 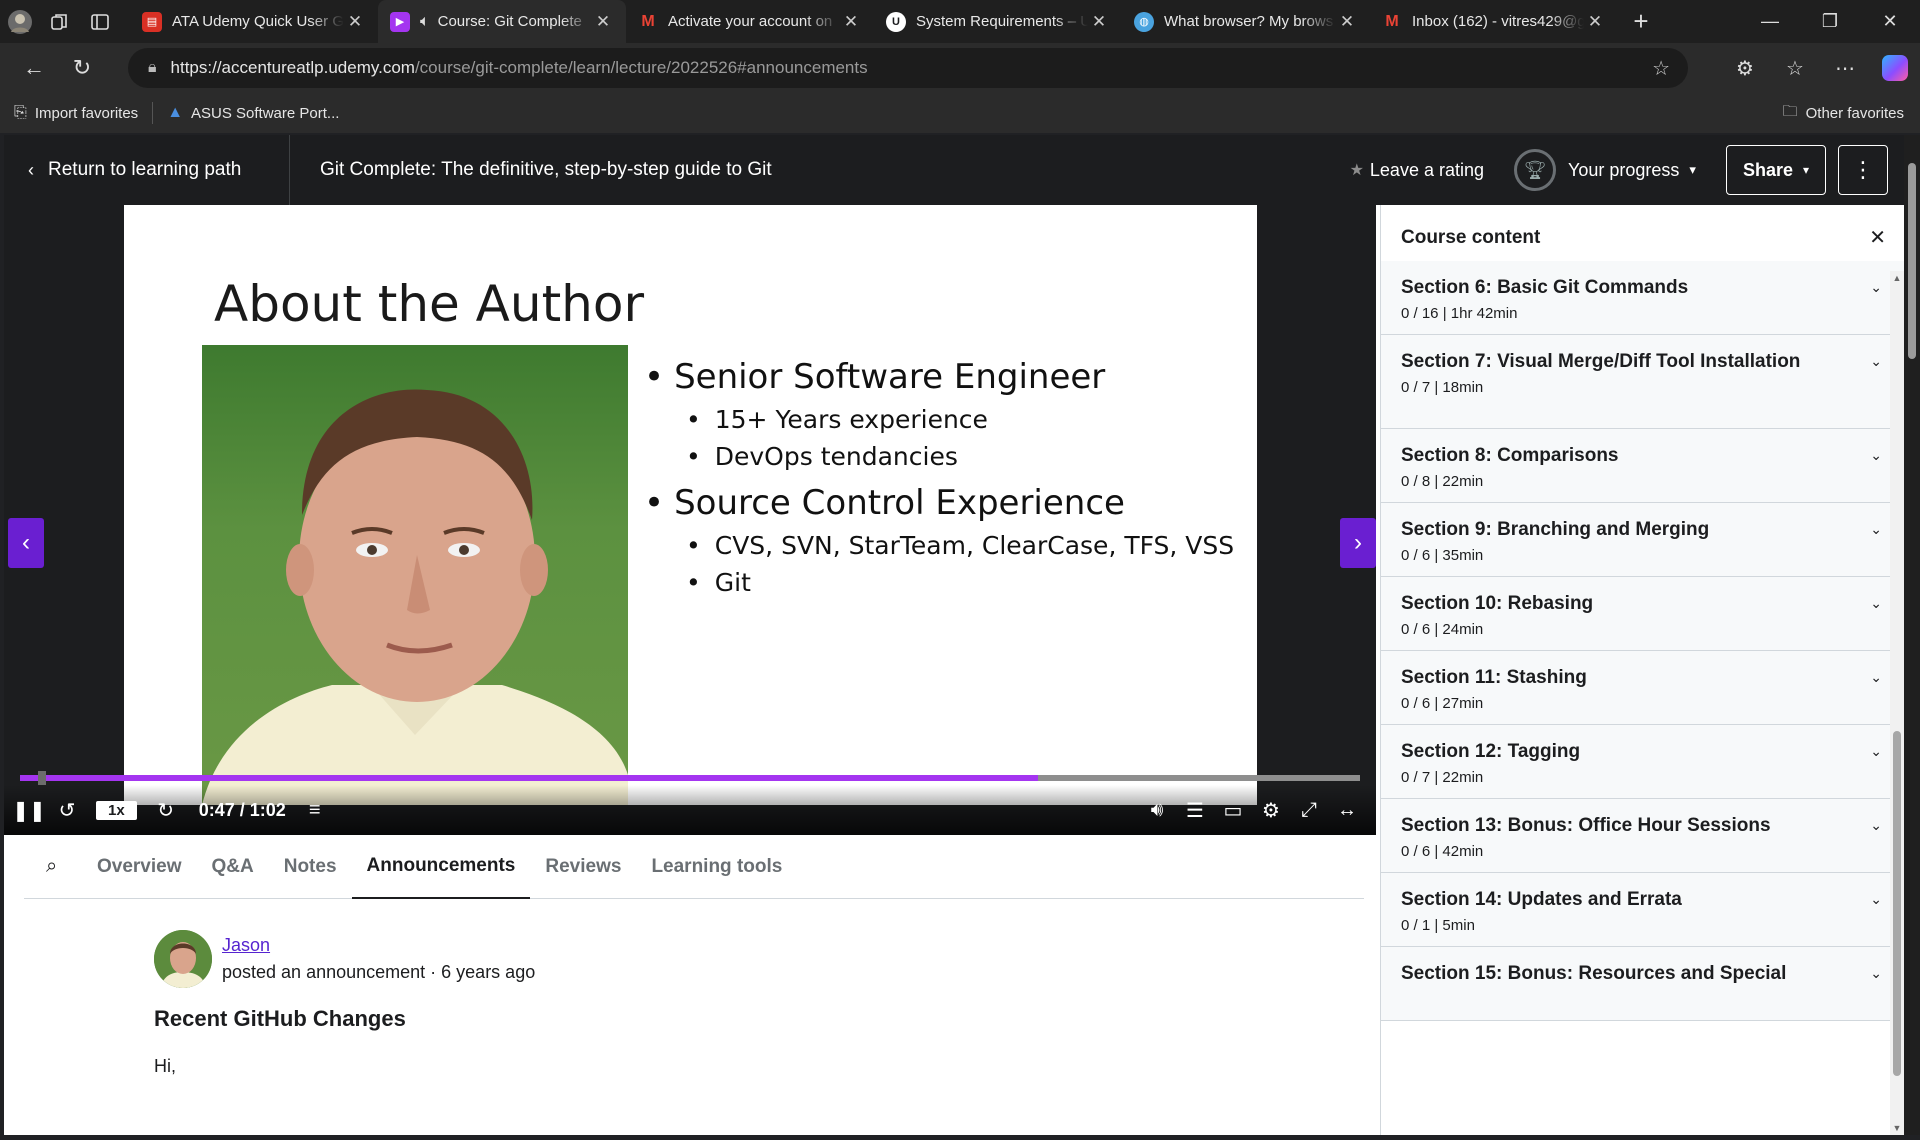 I want to click on back-icon: ←, so click(x=34, y=68).